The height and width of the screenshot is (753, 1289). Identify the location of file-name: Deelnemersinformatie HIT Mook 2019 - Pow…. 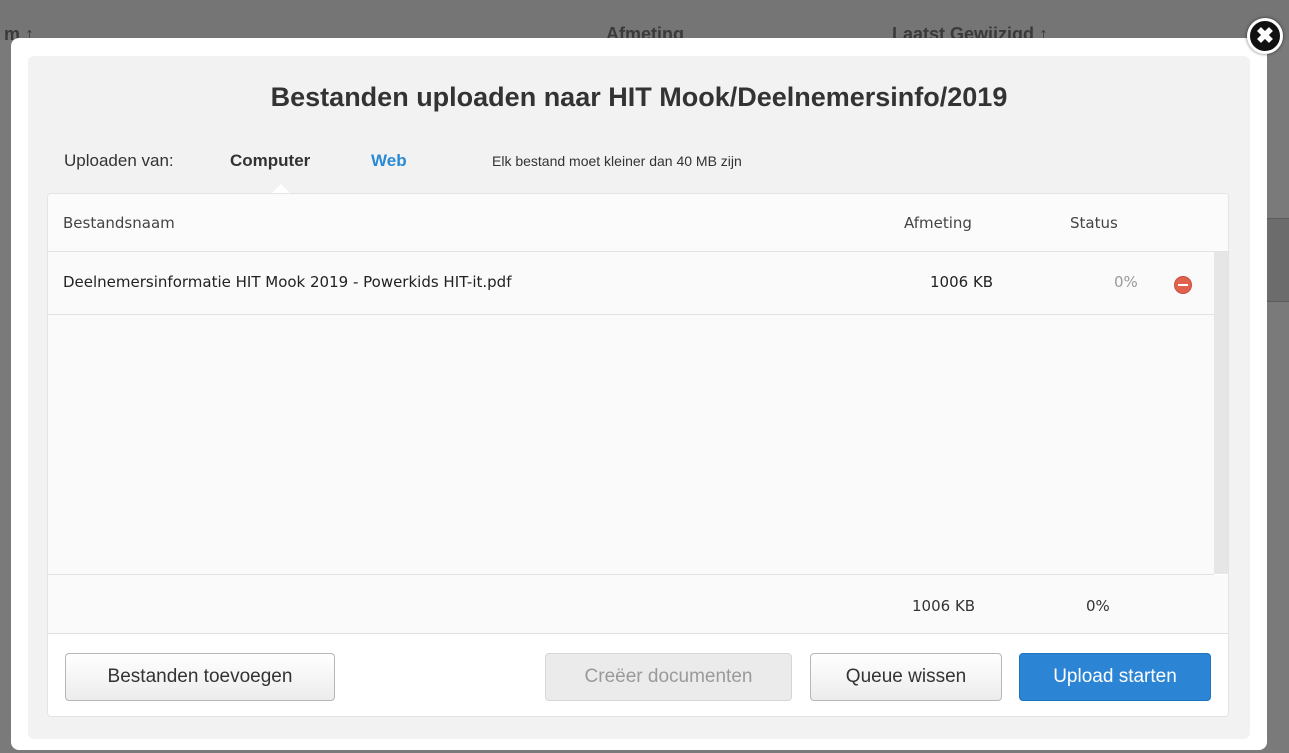
(287, 282).